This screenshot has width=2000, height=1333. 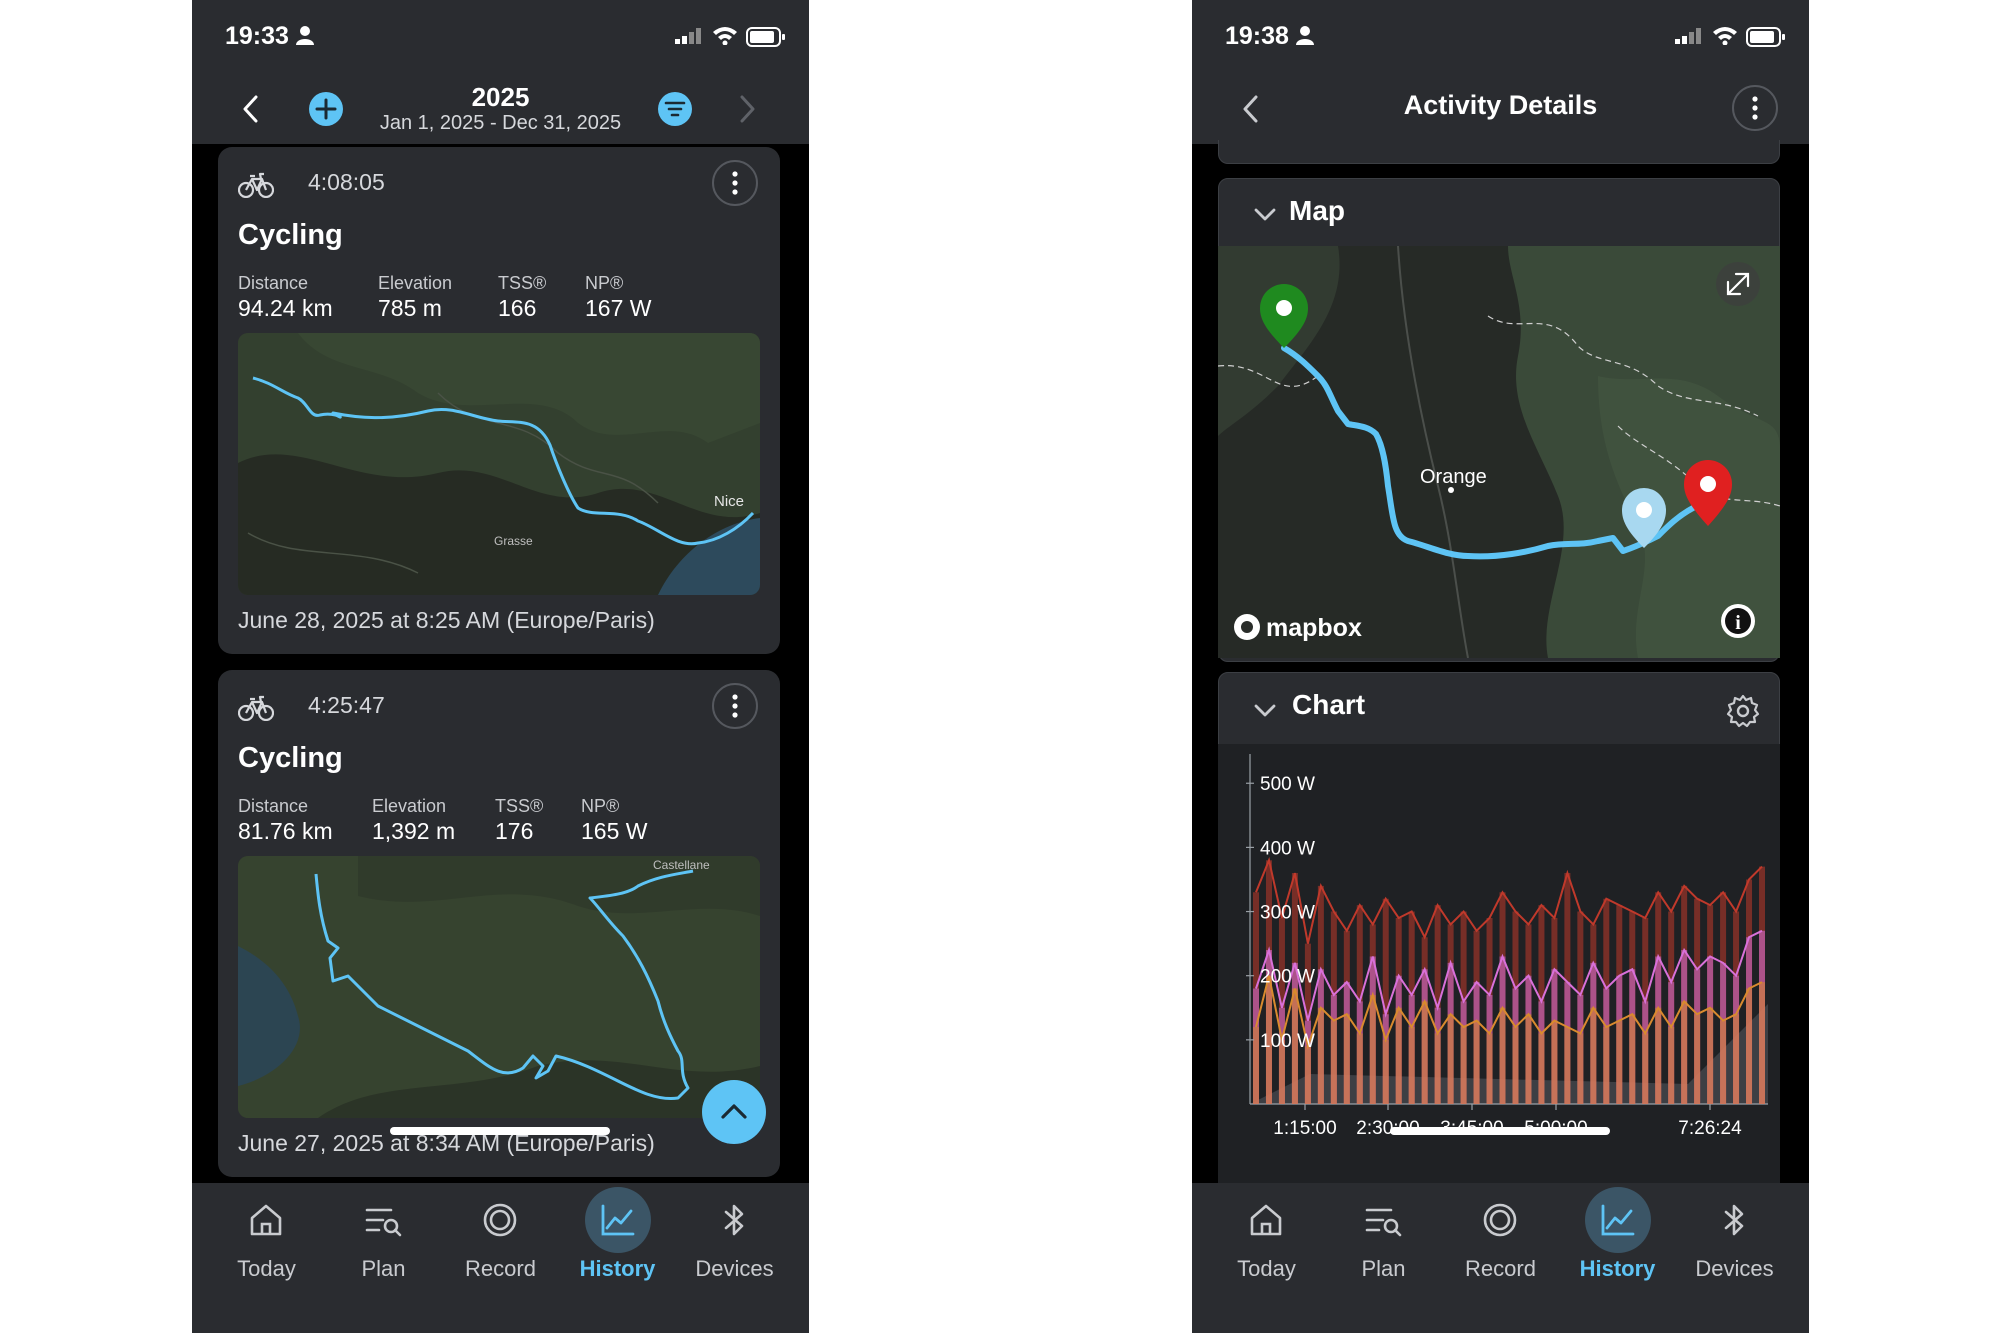 What do you see at coordinates (675, 109) in the screenshot?
I see `filter-button` at bounding box center [675, 109].